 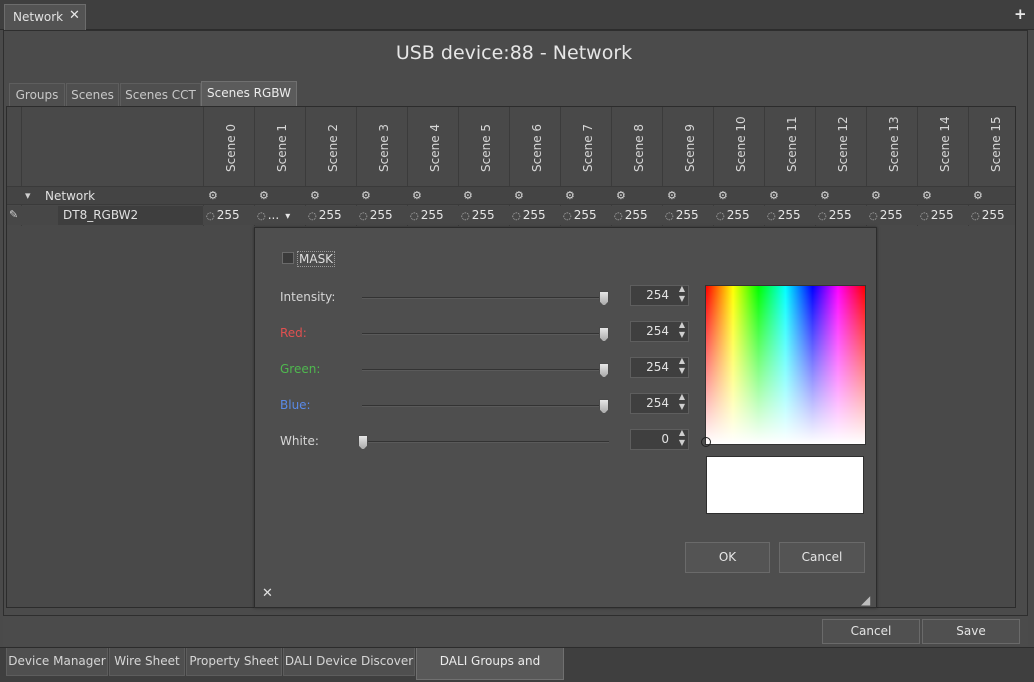 What do you see at coordinates (741, 144) in the screenshot?
I see `column-header-scene-10: Scene 10` at bounding box center [741, 144].